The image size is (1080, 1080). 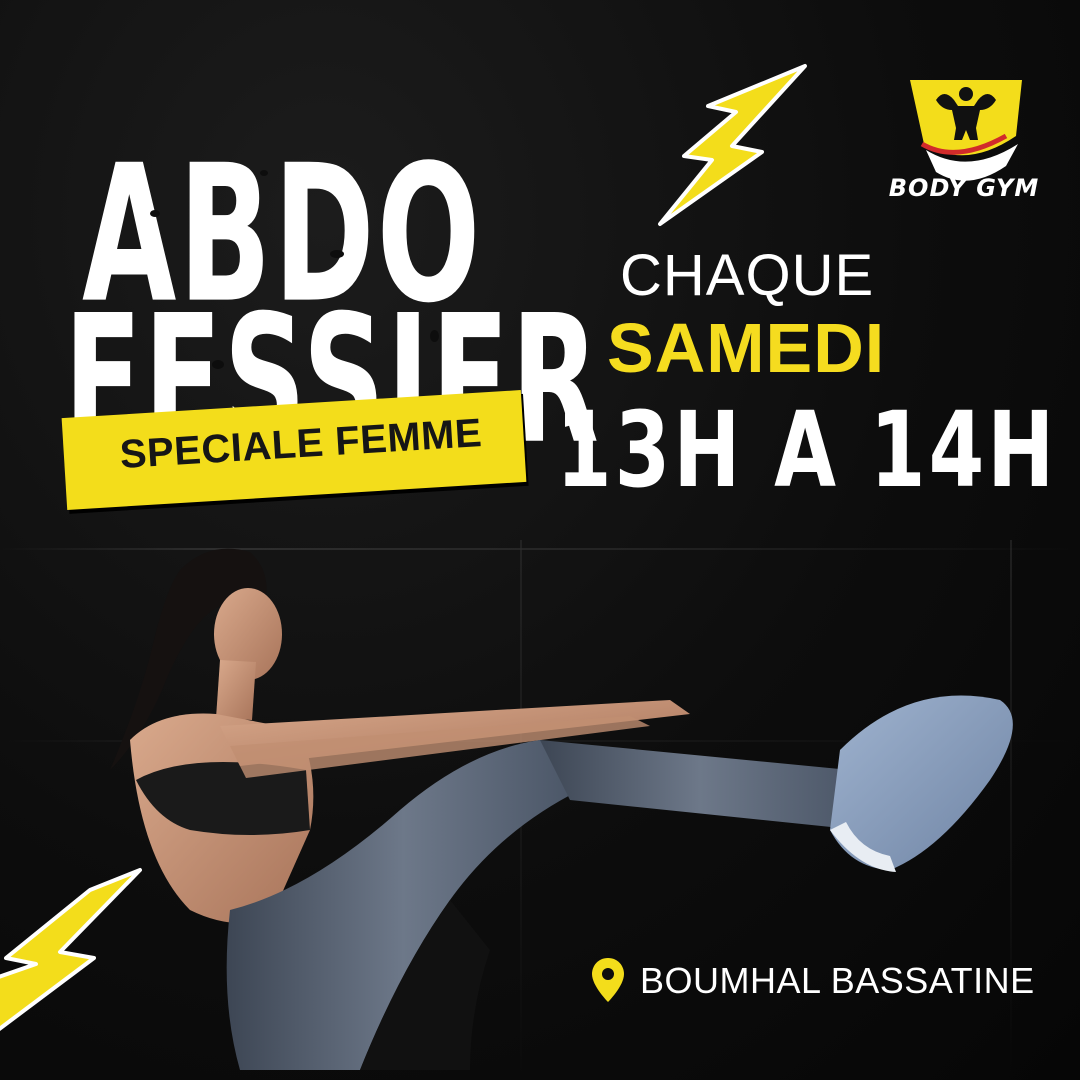 I want to click on lightning-bolt-icon, so click(x=732, y=145).